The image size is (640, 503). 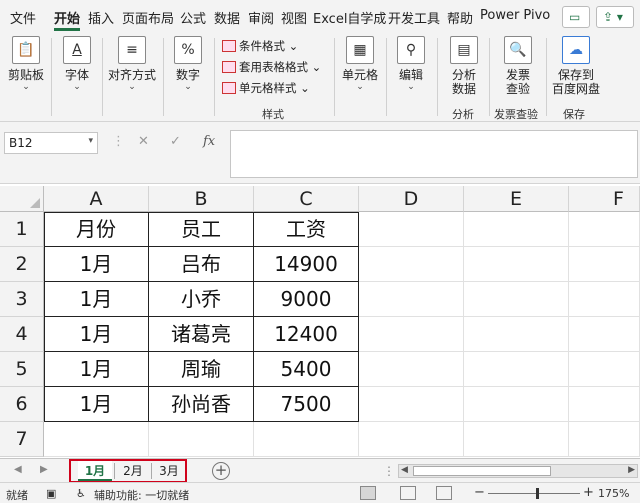 What do you see at coordinates (22, 299) in the screenshot?
I see `row-header: 3` at bounding box center [22, 299].